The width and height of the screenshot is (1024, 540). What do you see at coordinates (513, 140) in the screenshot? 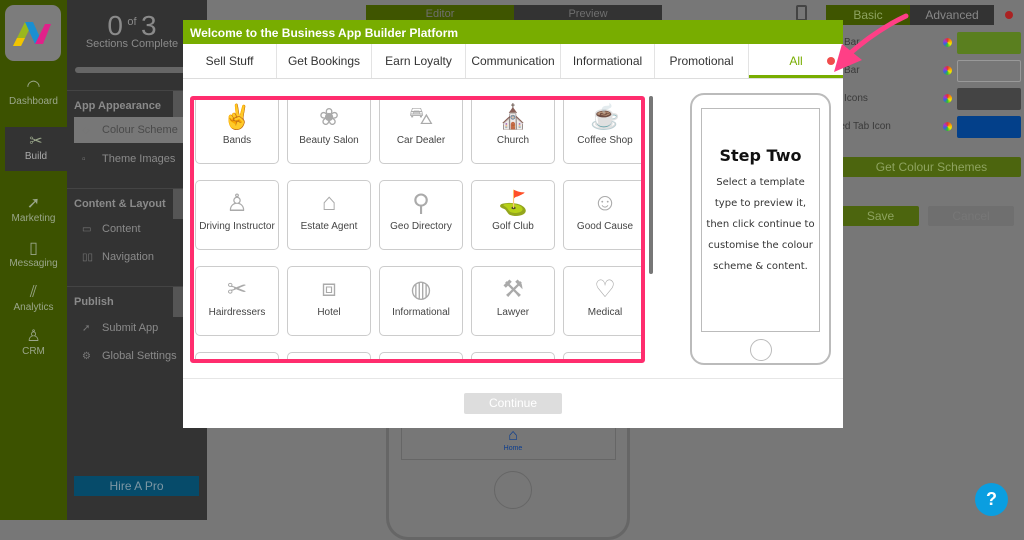
I see `template-label: Church` at bounding box center [513, 140].